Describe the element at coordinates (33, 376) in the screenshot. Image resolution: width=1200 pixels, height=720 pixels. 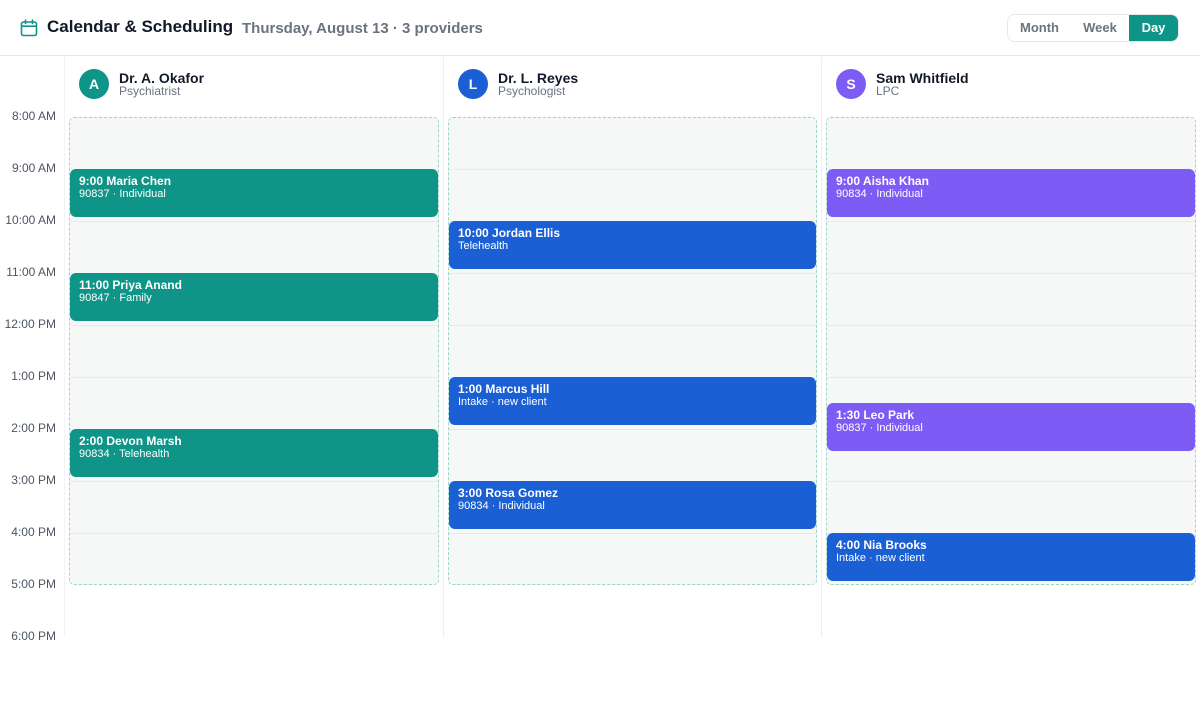
I see `hour-label: 1:00 PM` at that location.